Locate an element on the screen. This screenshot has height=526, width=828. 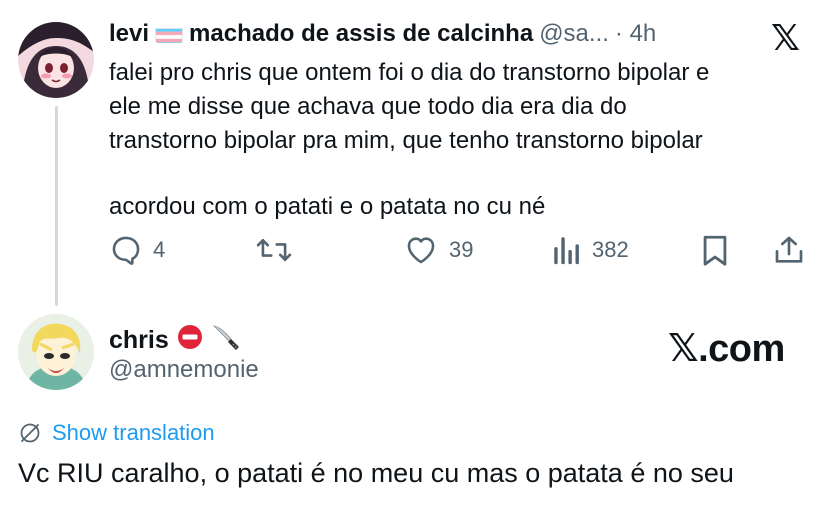
reply-icon is located at coordinates (126, 250).